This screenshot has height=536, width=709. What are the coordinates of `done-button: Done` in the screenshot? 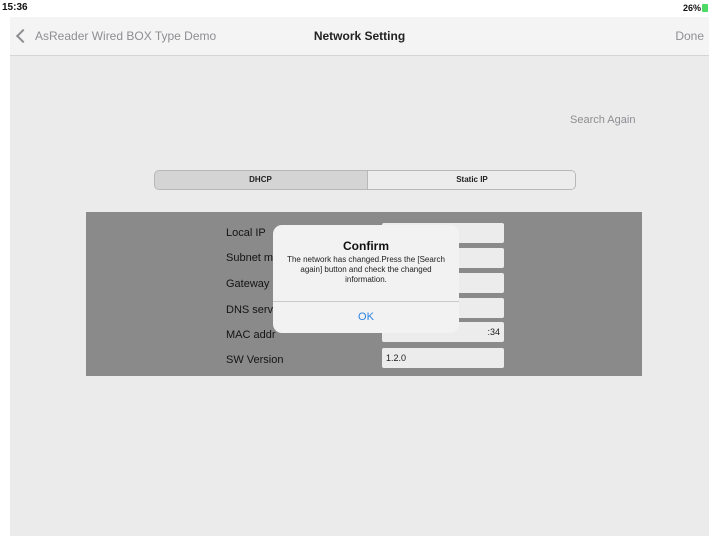 It's located at (689, 36).